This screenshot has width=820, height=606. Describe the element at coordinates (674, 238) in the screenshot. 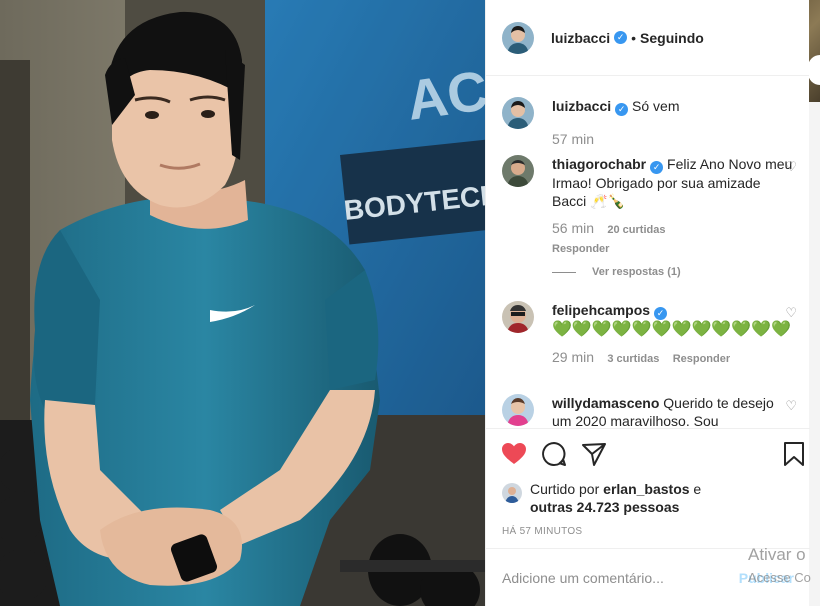

I see `comment-meta: 56 min 20 curtidas Responder` at that location.